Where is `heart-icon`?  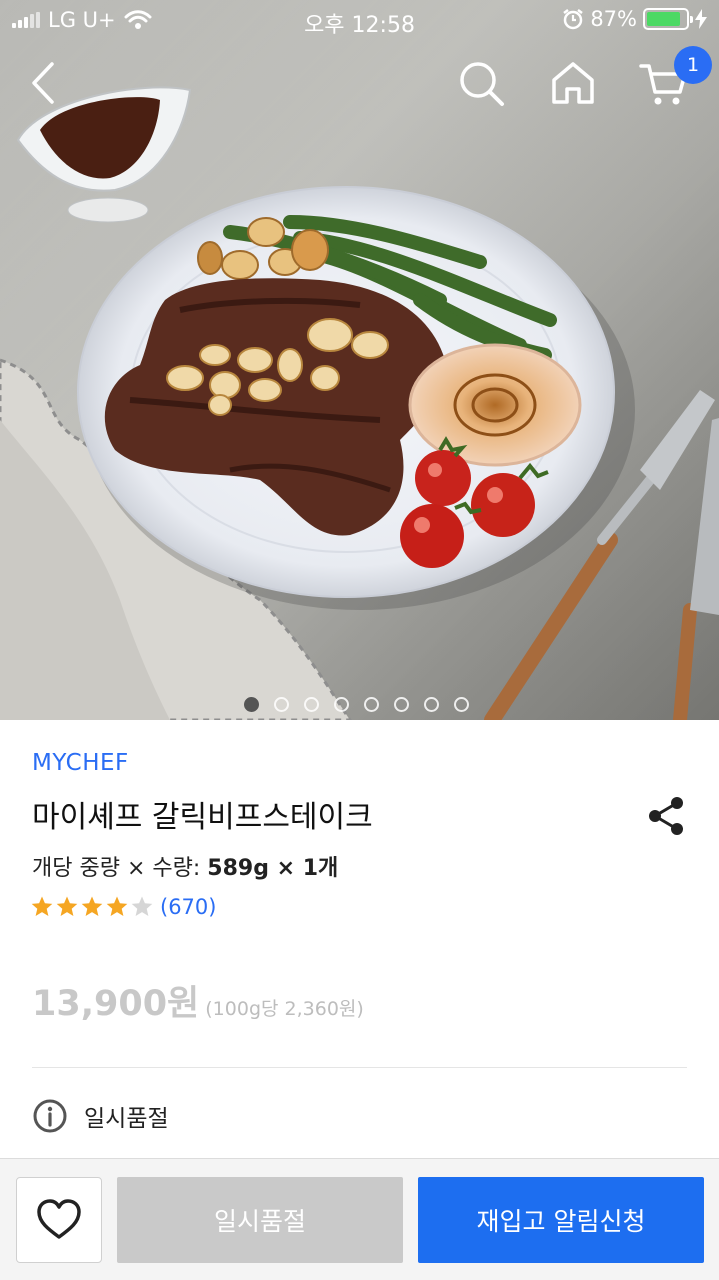 heart-icon is located at coordinates (59, 1219).